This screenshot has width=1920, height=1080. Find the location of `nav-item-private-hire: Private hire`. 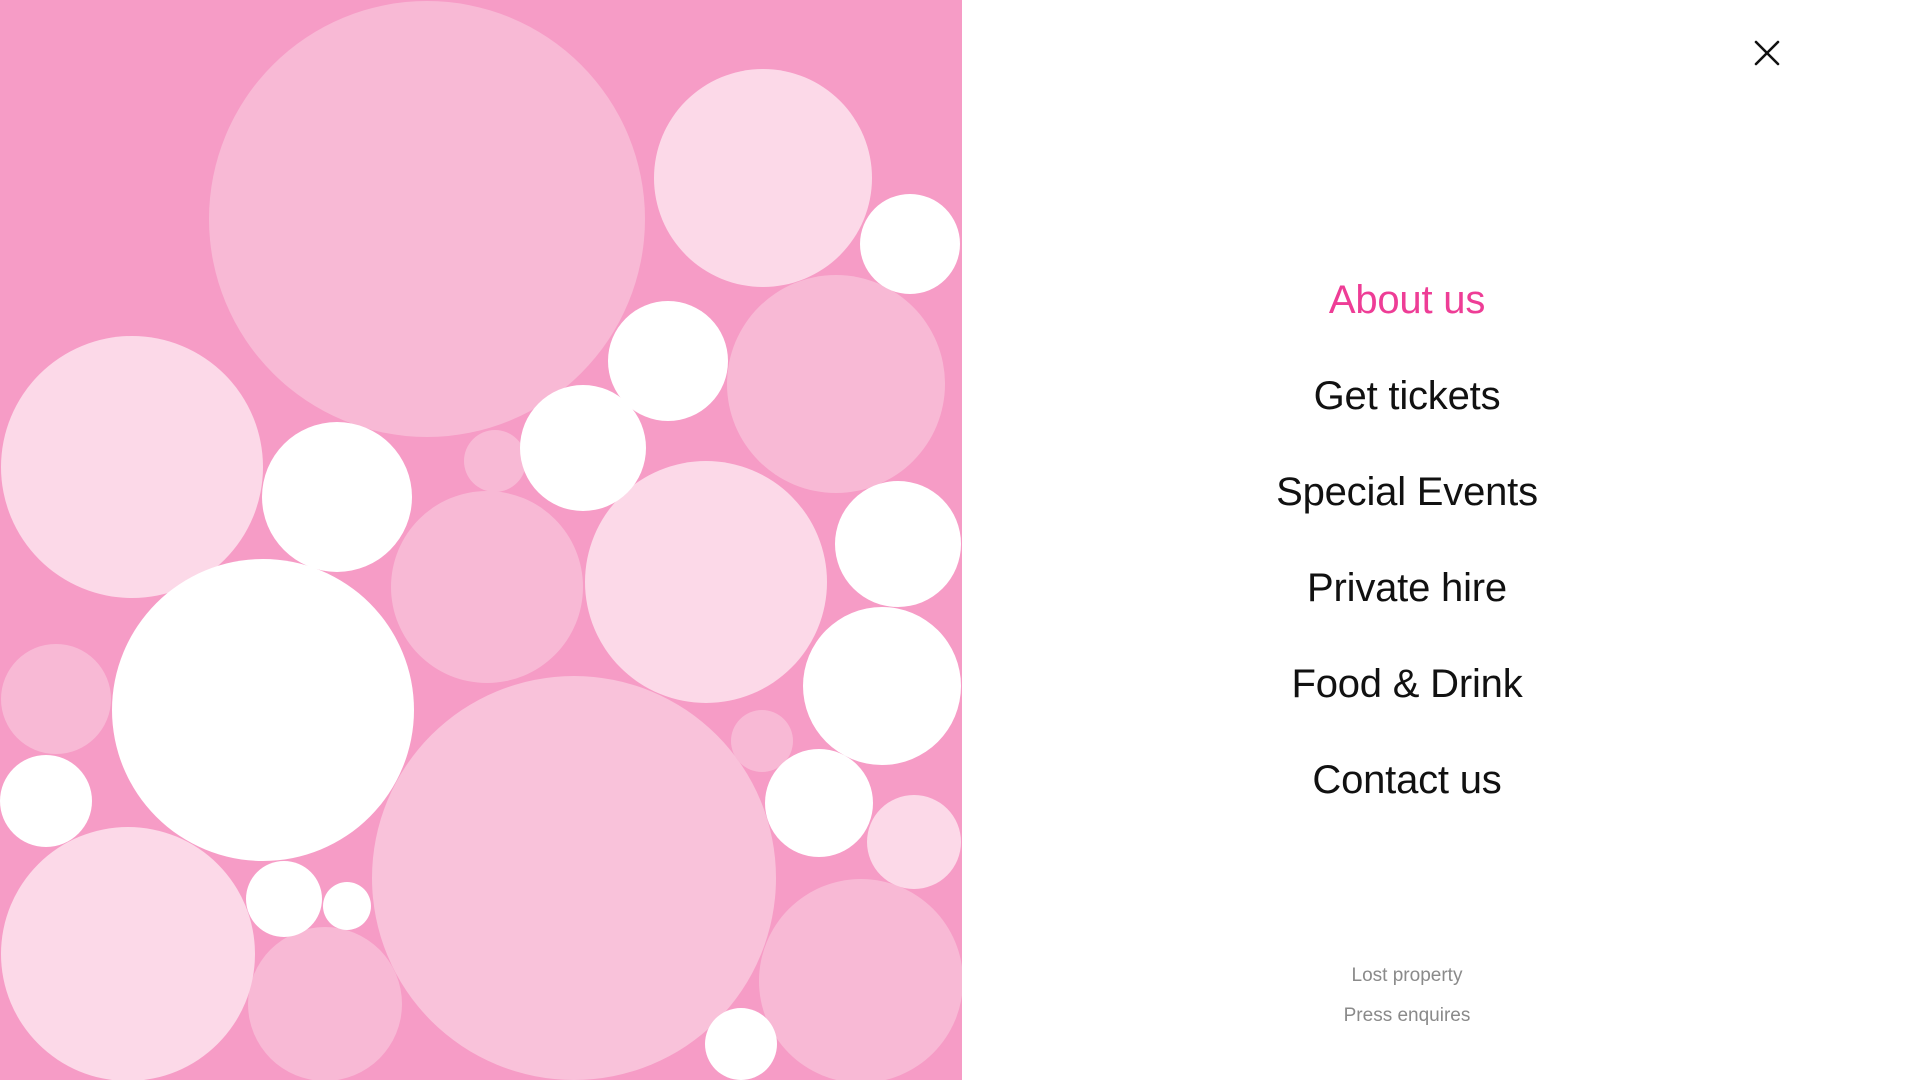

nav-item-private-hire: Private hire is located at coordinates (1407, 606).